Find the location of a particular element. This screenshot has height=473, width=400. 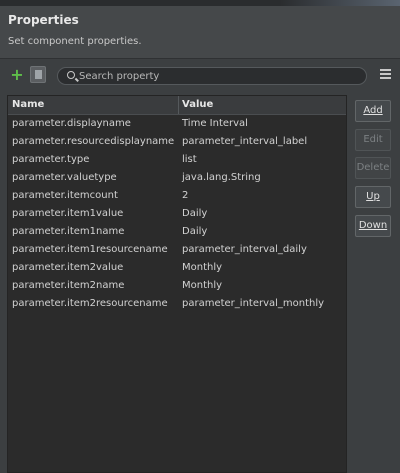

menu-icon is located at coordinates (385, 74).